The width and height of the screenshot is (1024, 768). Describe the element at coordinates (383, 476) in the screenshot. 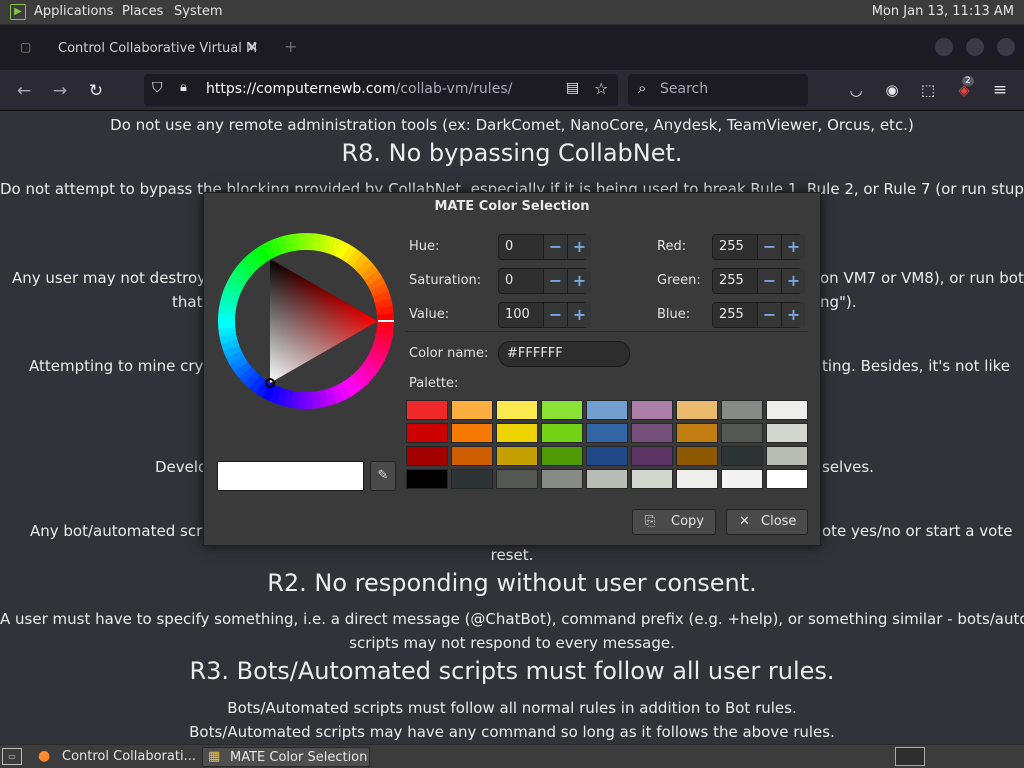

I see `eyedropper-button: ✎` at that location.